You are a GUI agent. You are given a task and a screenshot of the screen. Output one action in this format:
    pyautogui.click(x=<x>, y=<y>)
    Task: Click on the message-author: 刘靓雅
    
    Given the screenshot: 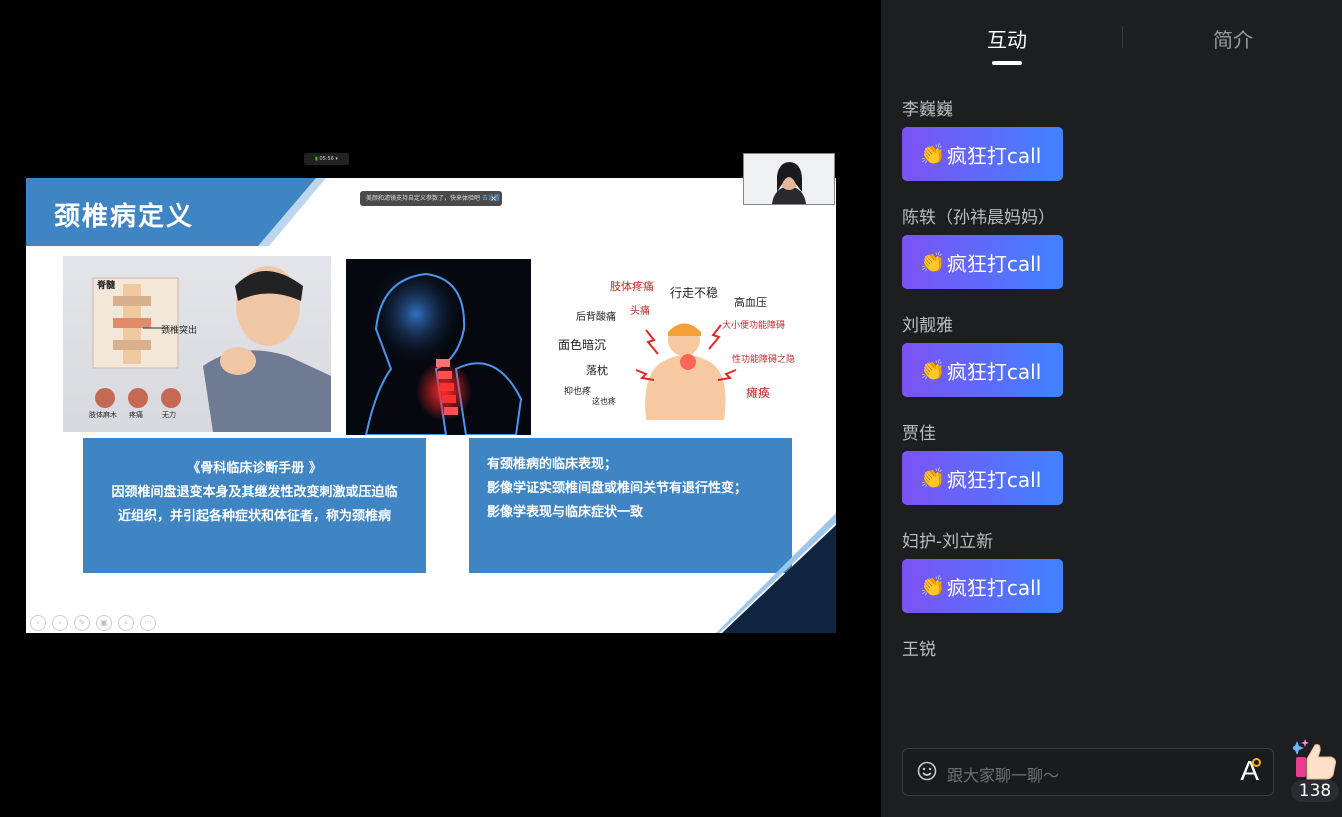 What is the action you would take?
    pyautogui.click(x=927, y=326)
    